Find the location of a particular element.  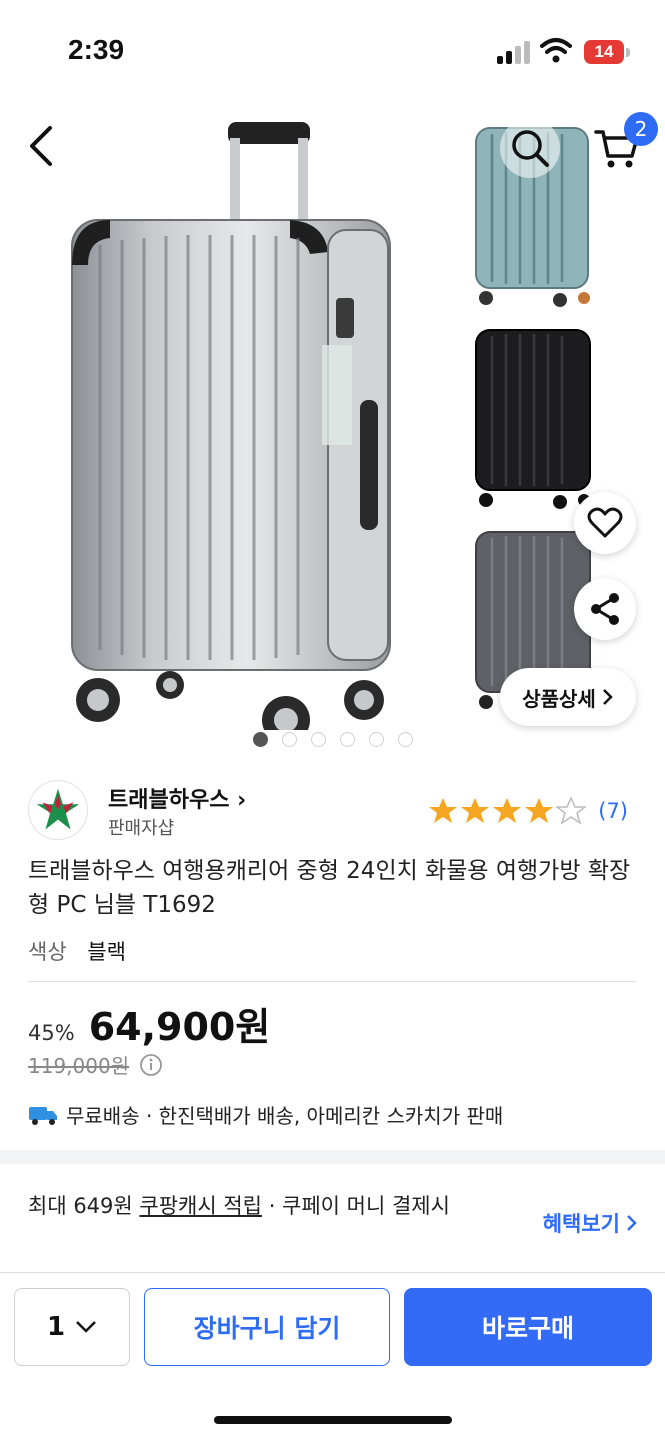

cash-prefix: 최대 649원 is located at coordinates (84, 1206).